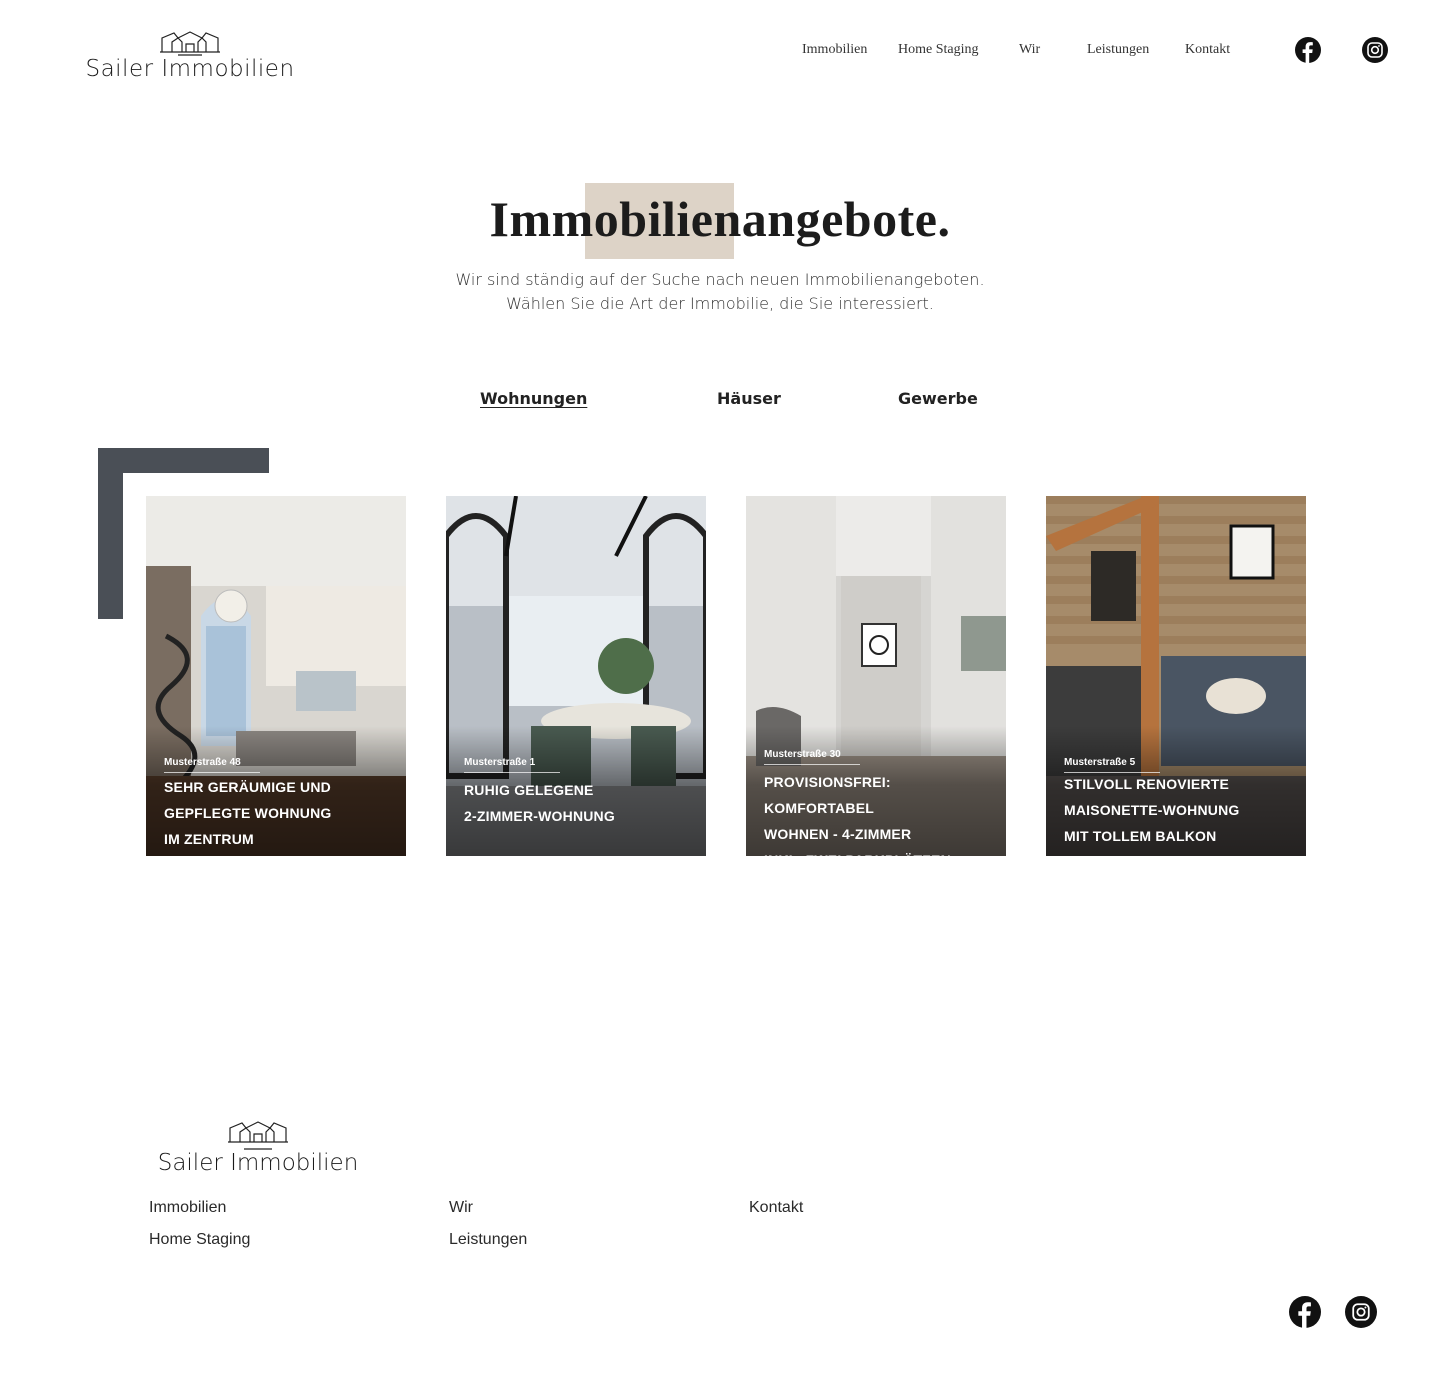 Image resolution: width=1440 pixels, height=1381 pixels. I want to click on listing-title-line: IM ZENTRUM, so click(209, 839).